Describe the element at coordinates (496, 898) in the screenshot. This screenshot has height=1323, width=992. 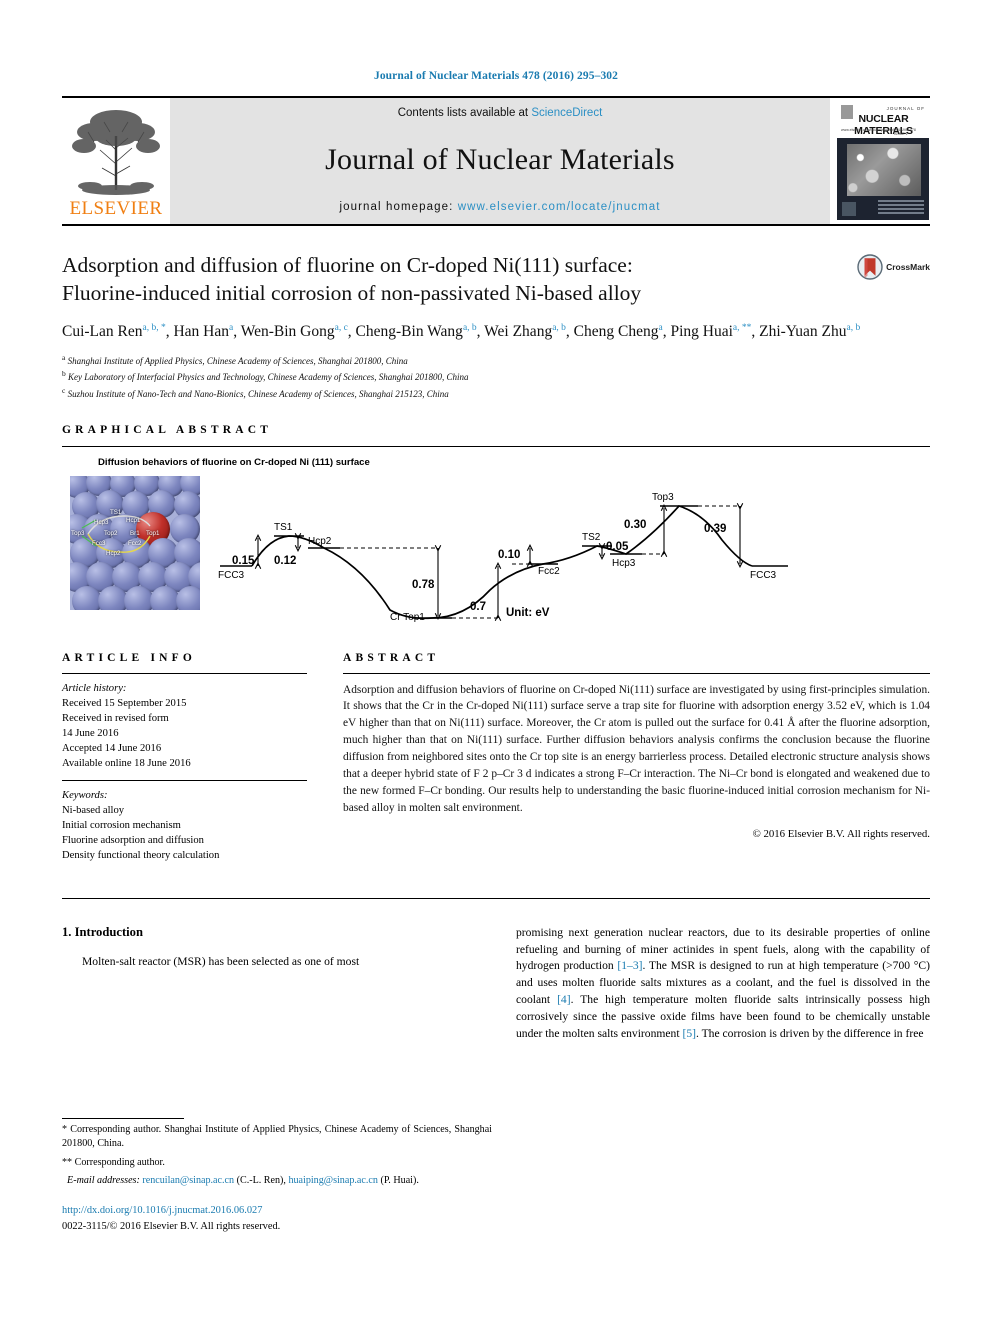
I see `body-divider` at that location.